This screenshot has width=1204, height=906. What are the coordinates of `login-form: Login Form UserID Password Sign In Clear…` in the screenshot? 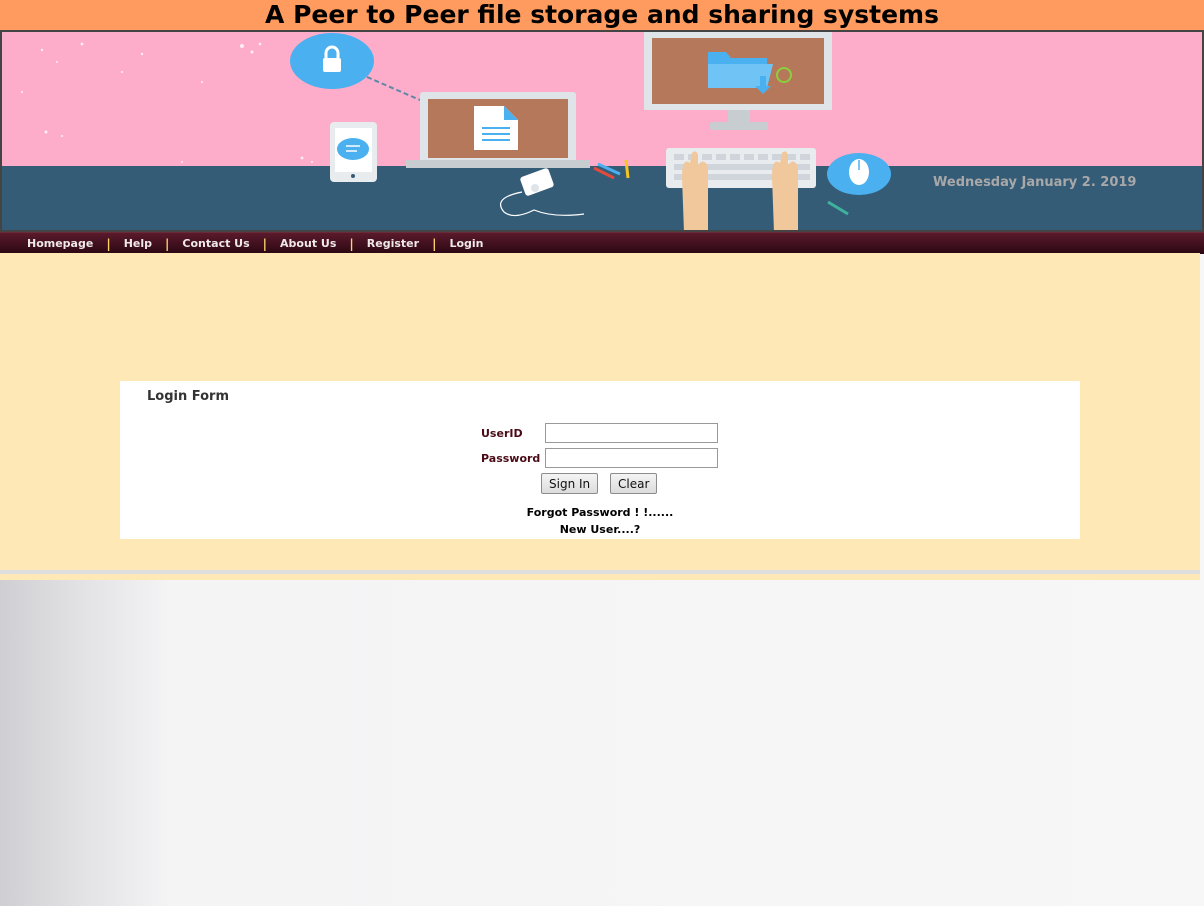 It's located at (600, 460).